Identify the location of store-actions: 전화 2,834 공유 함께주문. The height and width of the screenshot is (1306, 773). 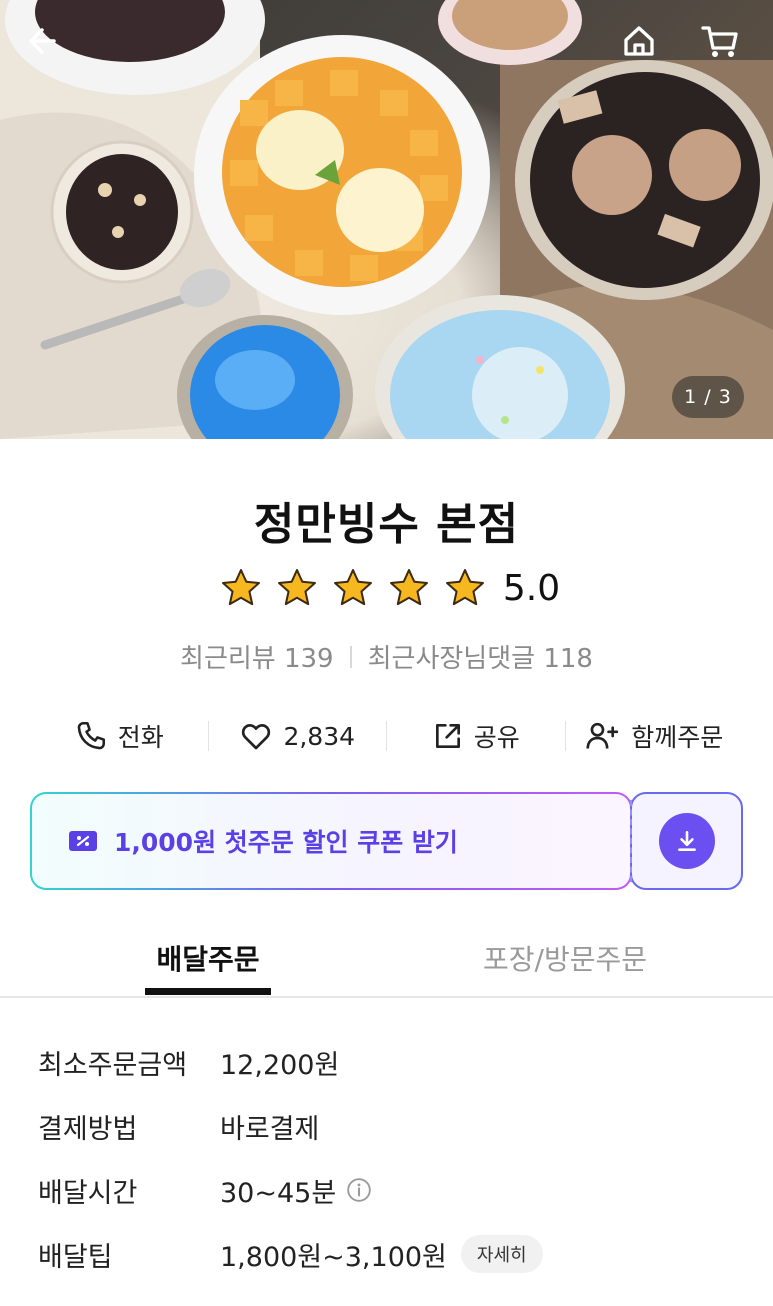
(386, 736).